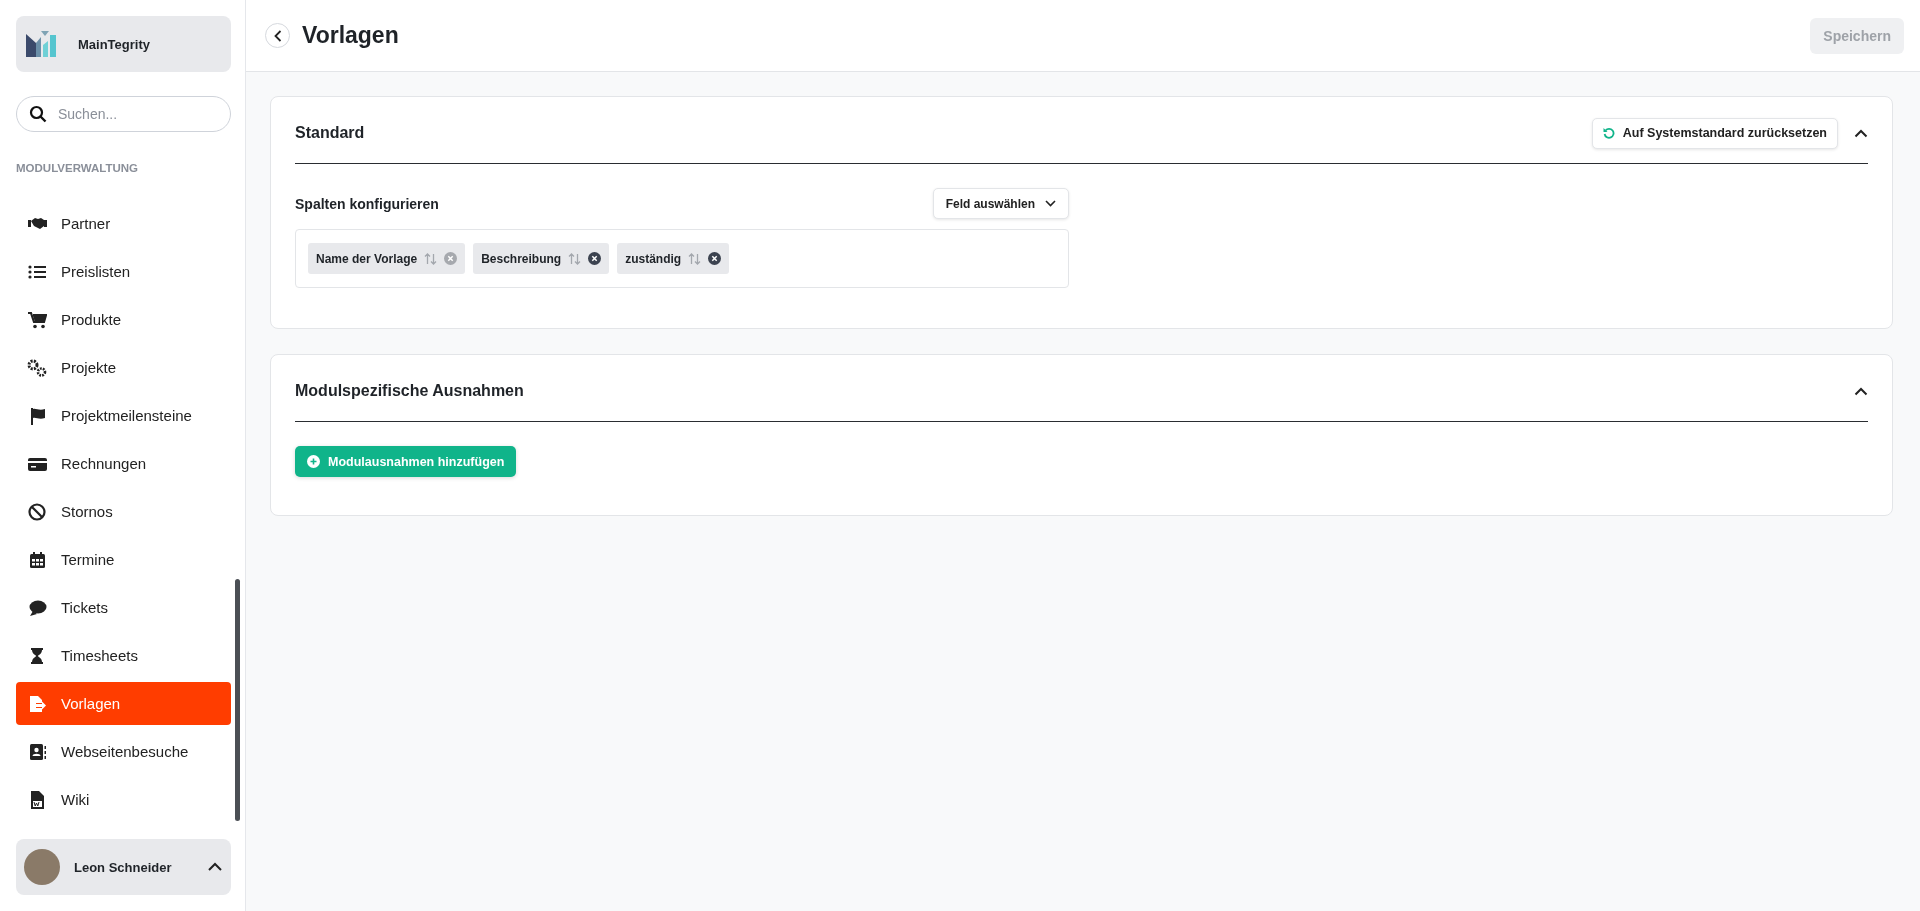 The height and width of the screenshot is (911, 1920). What do you see at coordinates (351, 35) in the screenshot?
I see `page-title: Vorlagen` at bounding box center [351, 35].